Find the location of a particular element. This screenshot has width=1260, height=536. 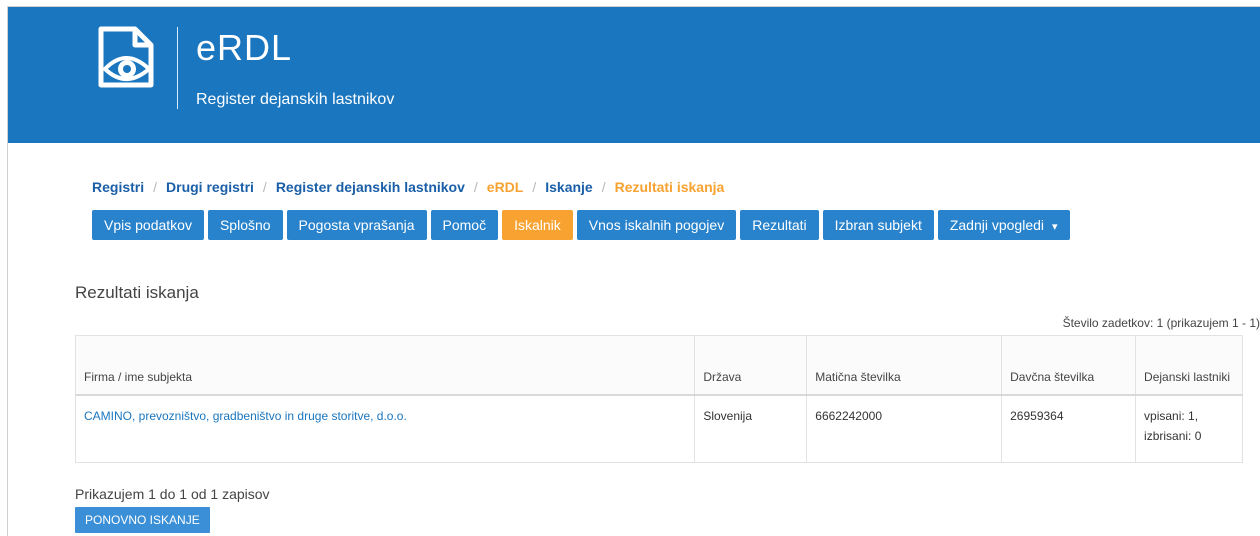

nav-iskalnik: Iskalnik is located at coordinates (537, 225).